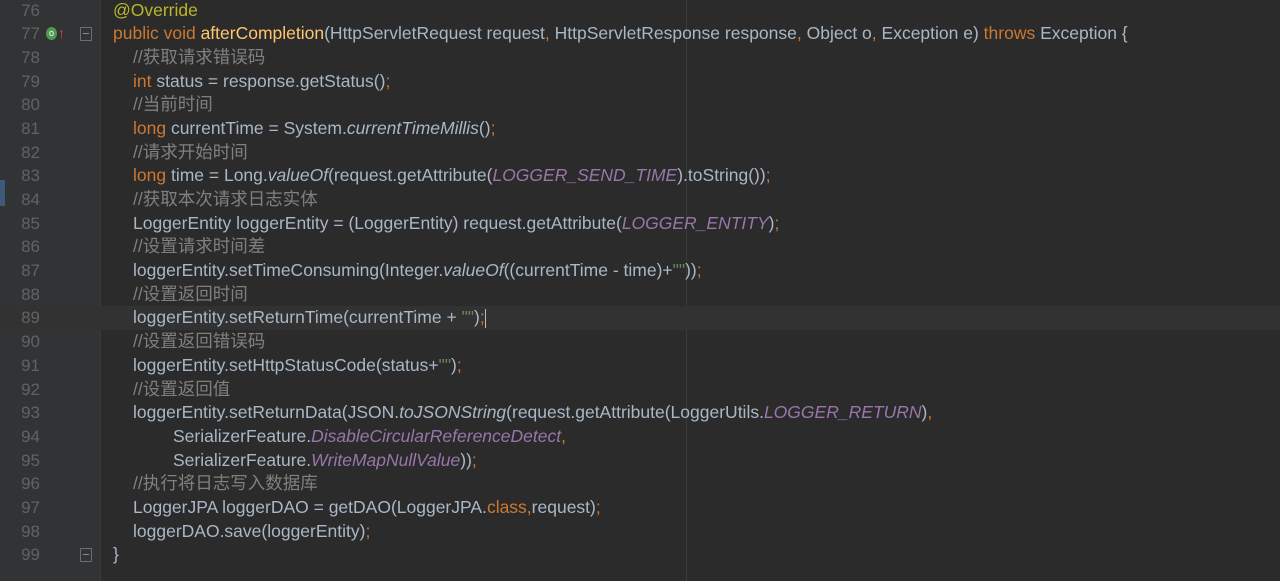 This screenshot has height=581, width=1280. What do you see at coordinates (640, 105) in the screenshot?
I see `code-line: 80 //当前时间` at bounding box center [640, 105].